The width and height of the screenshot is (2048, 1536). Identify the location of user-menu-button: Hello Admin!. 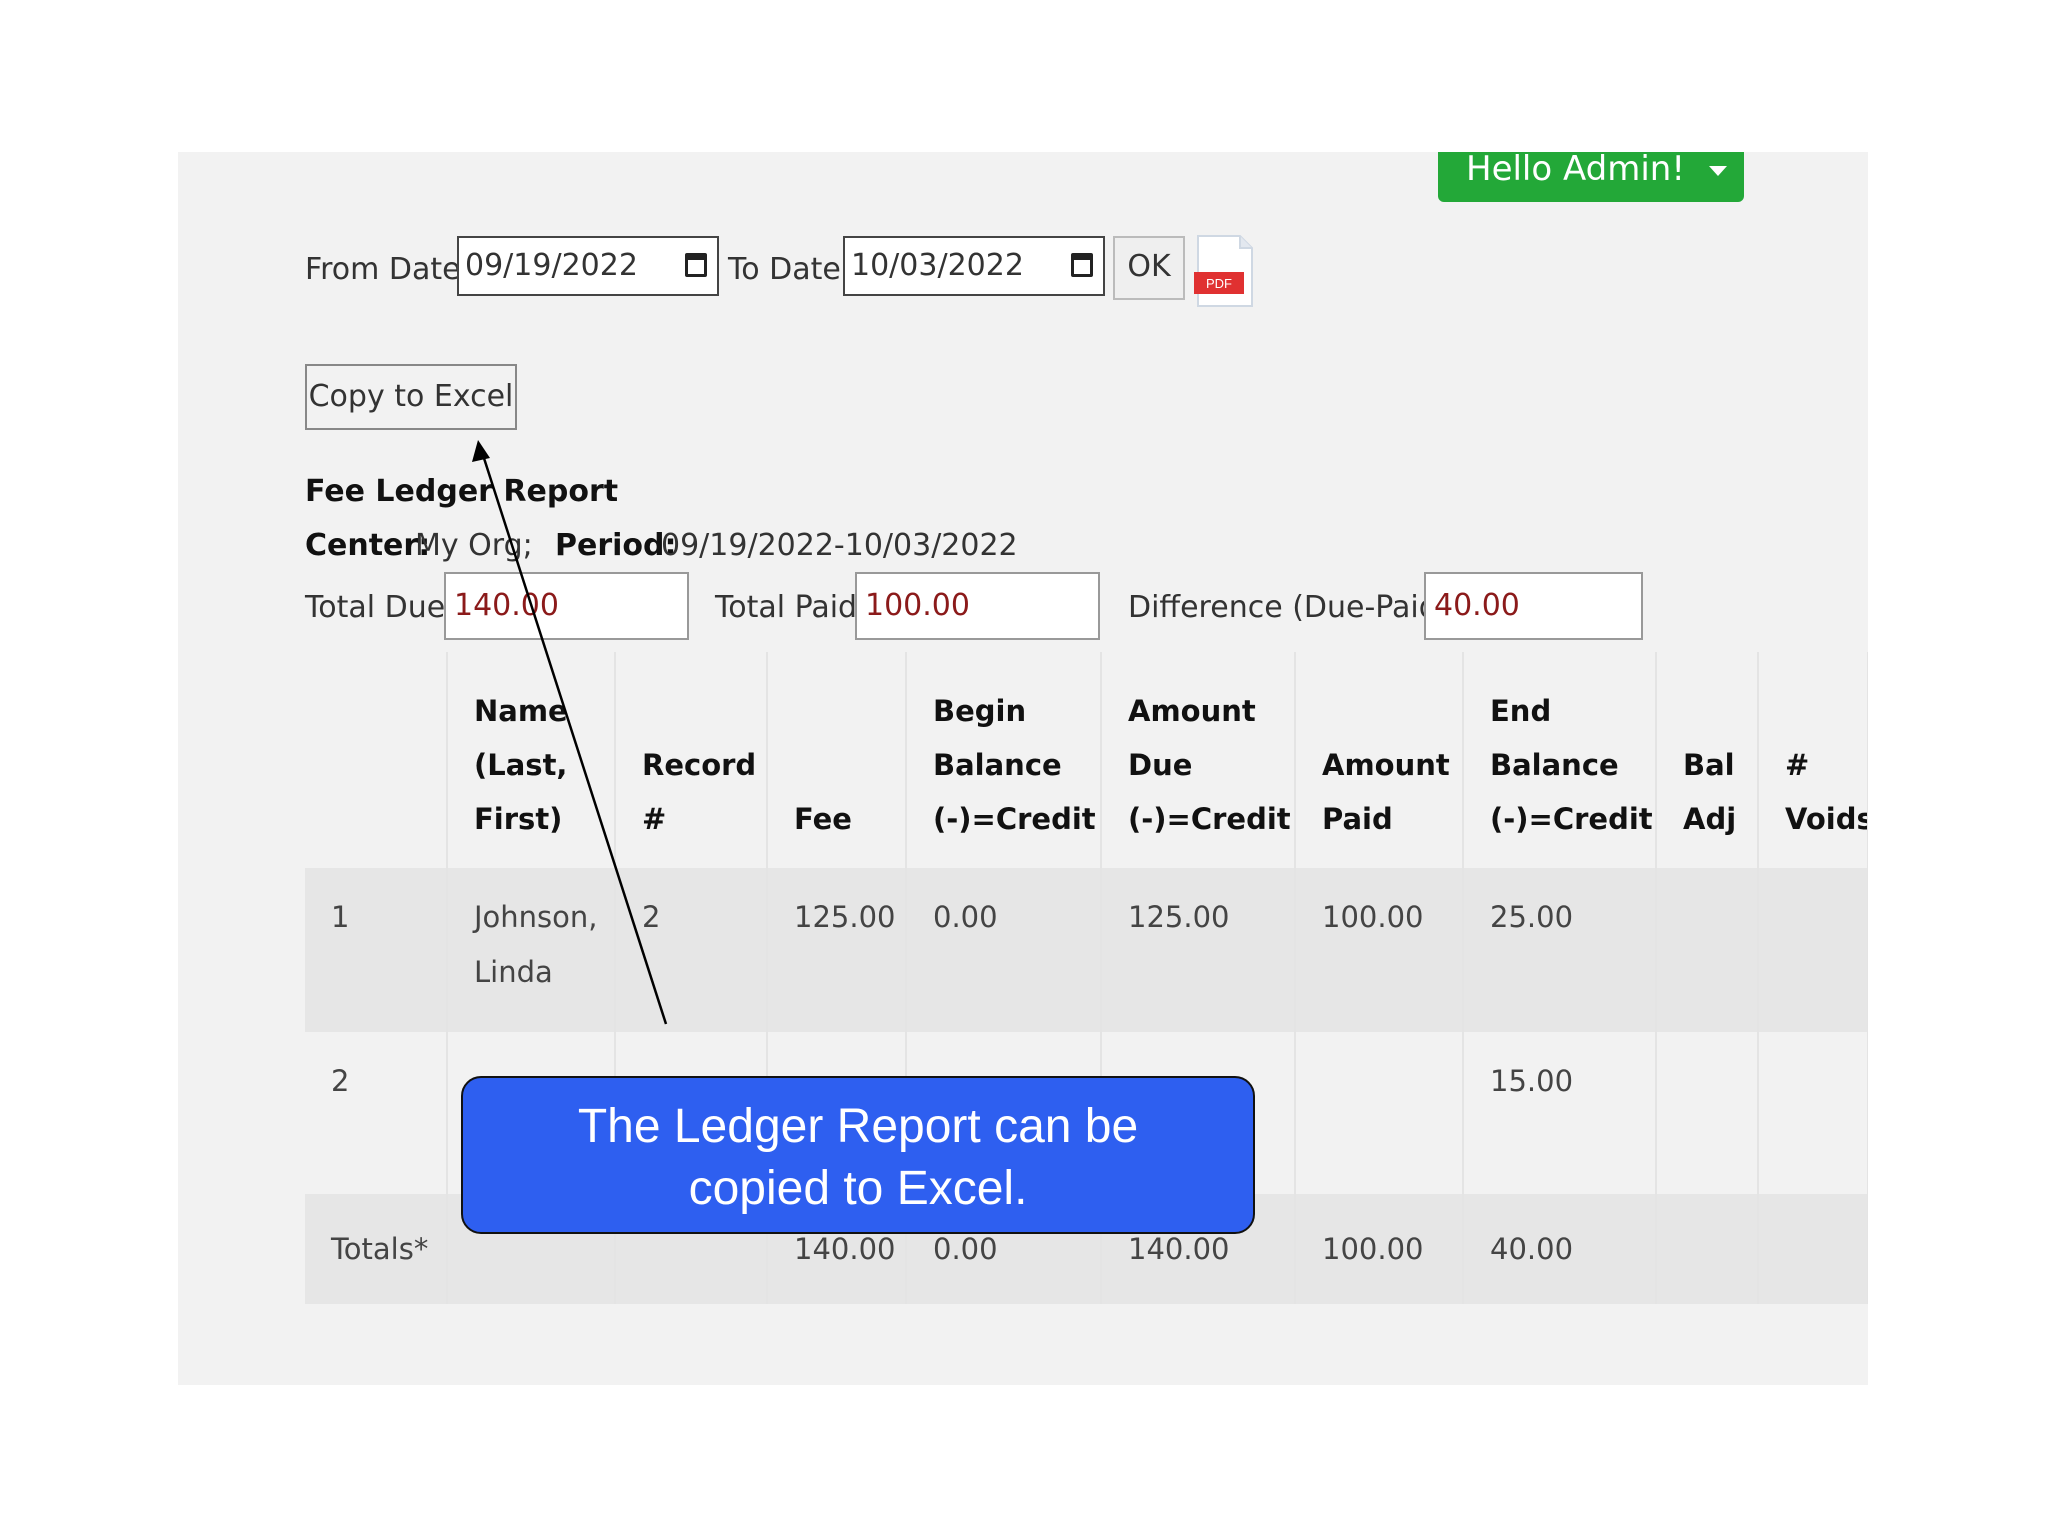
(1591, 177).